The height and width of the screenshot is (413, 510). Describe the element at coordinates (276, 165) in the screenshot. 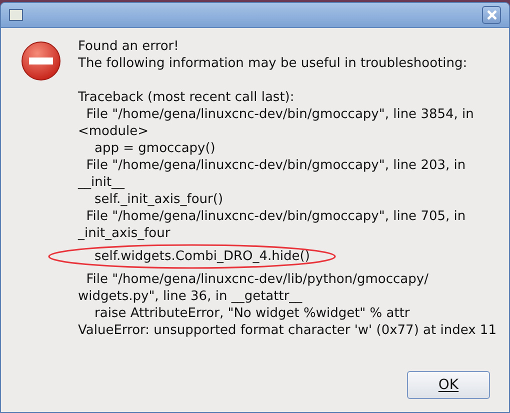

I see `traceback-line: File "/home/gena/linuxcnc-dev/bin/gmoccapy", line 203, in` at that location.